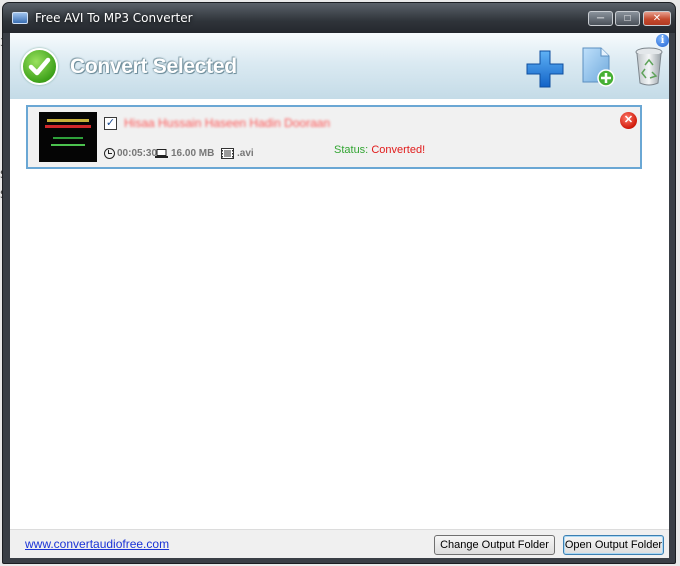 The height and width of the screenshot is (566, 680). Describe the element at coordinates (649, 66) in the screenshot. I see `trash-icon` at that location.